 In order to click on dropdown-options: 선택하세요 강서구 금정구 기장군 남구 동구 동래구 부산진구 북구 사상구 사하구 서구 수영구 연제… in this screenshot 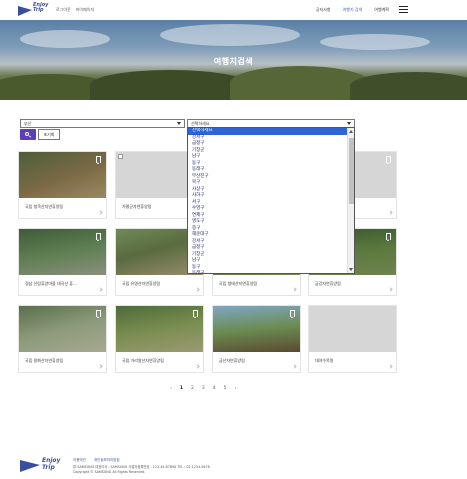, I will do `click(271, 200)`.